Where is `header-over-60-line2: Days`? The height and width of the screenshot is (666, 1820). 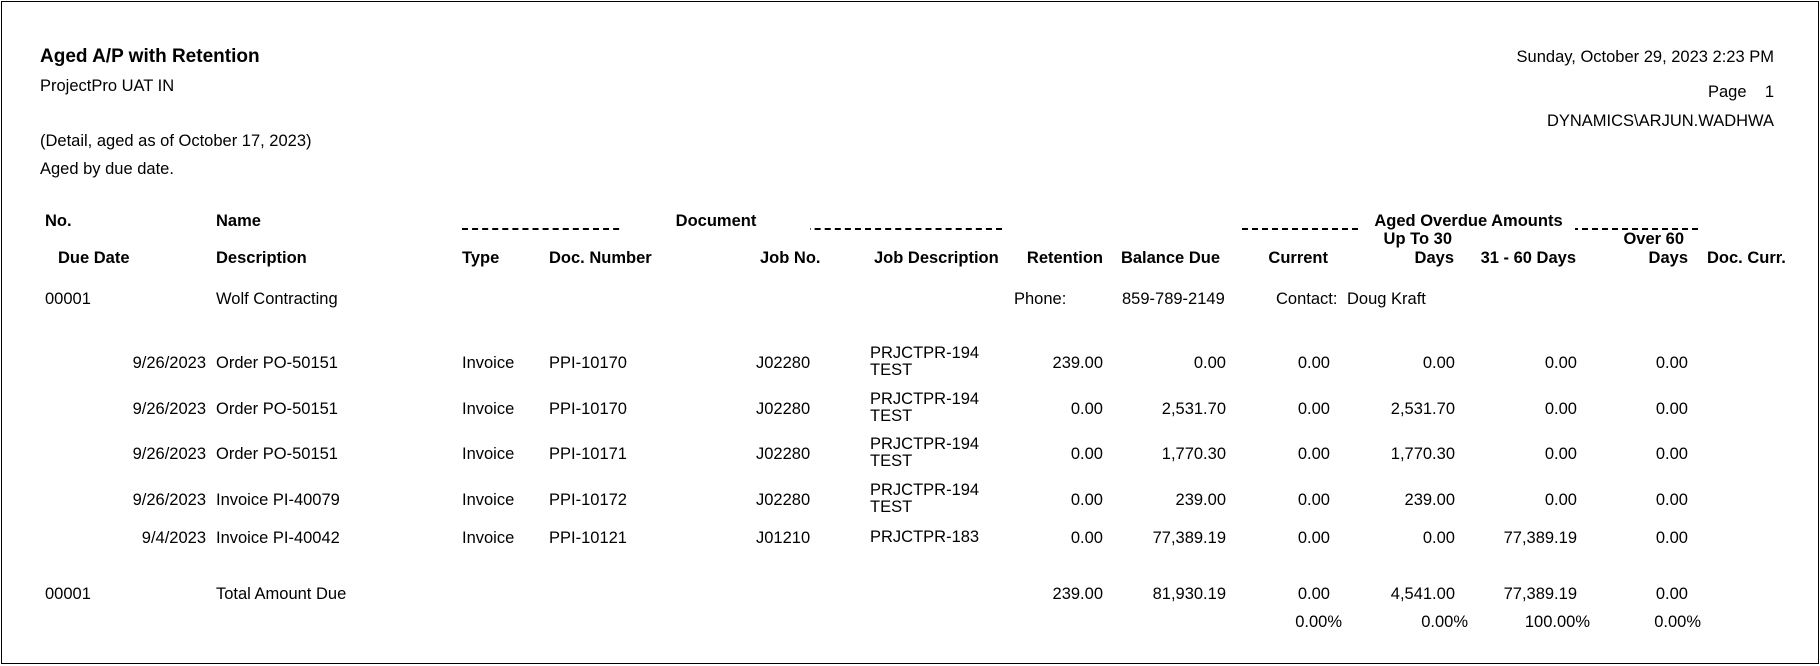 header-over-60-line2: Days is located at coordinates (1668, 258).